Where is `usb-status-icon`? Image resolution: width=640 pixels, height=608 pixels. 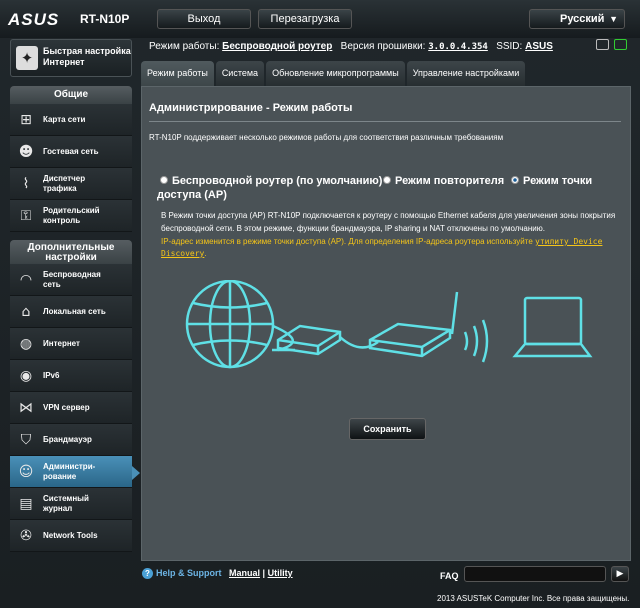 usb-status-icon is located at coordinates (602, 44).